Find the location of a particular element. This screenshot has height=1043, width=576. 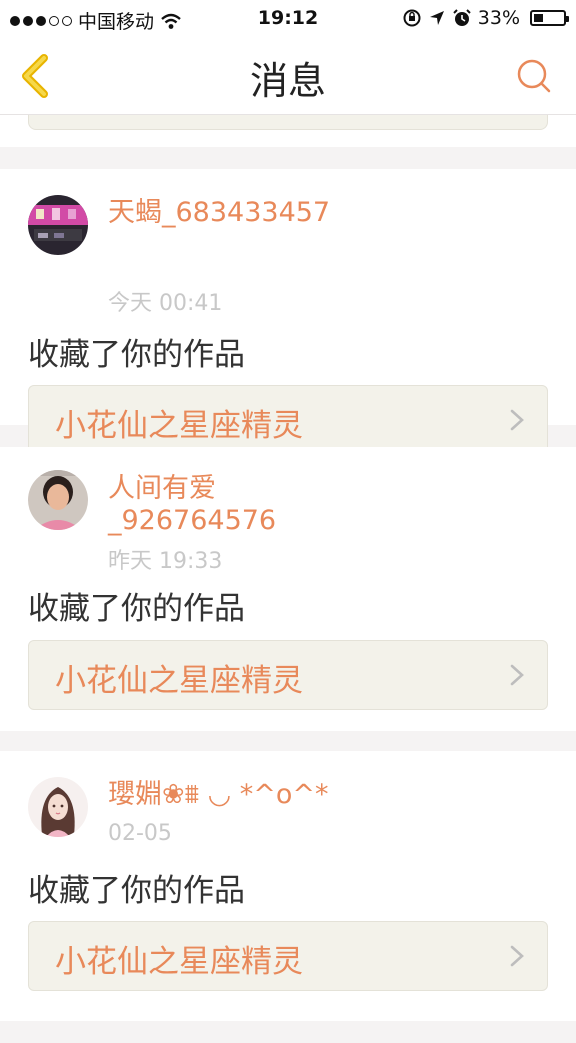

battery-percent: 33% is located at coordinates (498, 18).